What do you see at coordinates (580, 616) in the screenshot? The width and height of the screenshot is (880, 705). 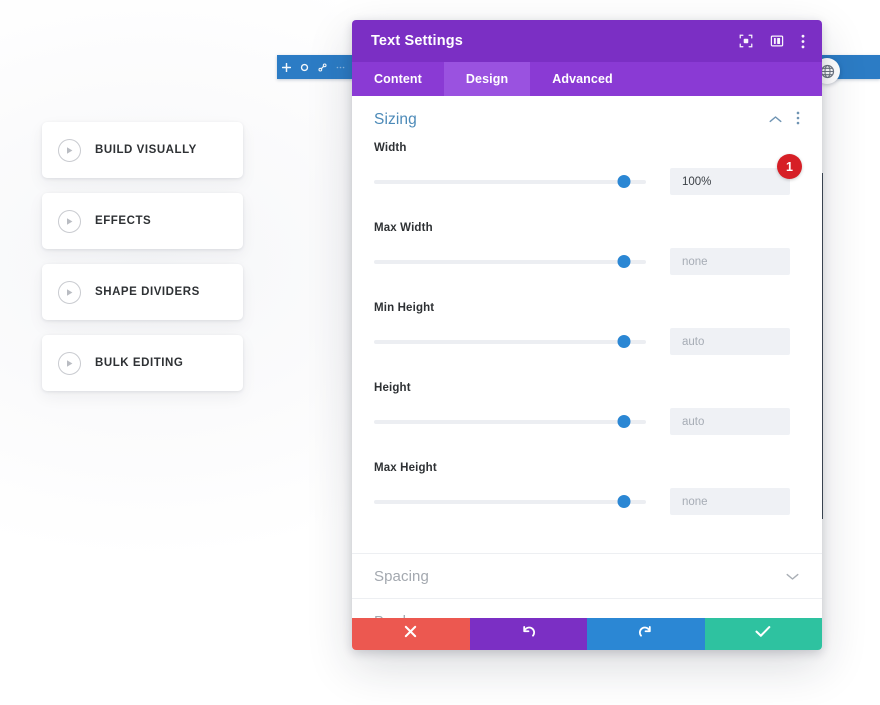 I see `section-title: Border` at bounding box center [580, 616].